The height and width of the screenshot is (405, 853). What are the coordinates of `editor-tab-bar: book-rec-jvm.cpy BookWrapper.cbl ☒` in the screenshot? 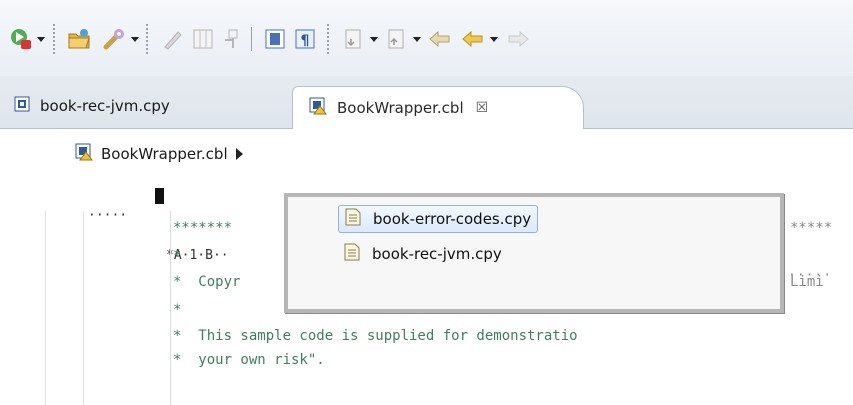 It's located at (426, 102).